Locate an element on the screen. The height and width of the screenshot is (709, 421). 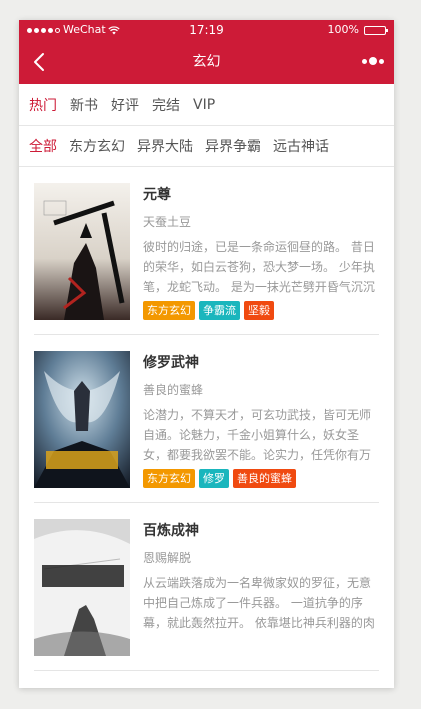
sort-tabs: 热门 新书 好评 完结 VIP is located at coordinates (206, 105).